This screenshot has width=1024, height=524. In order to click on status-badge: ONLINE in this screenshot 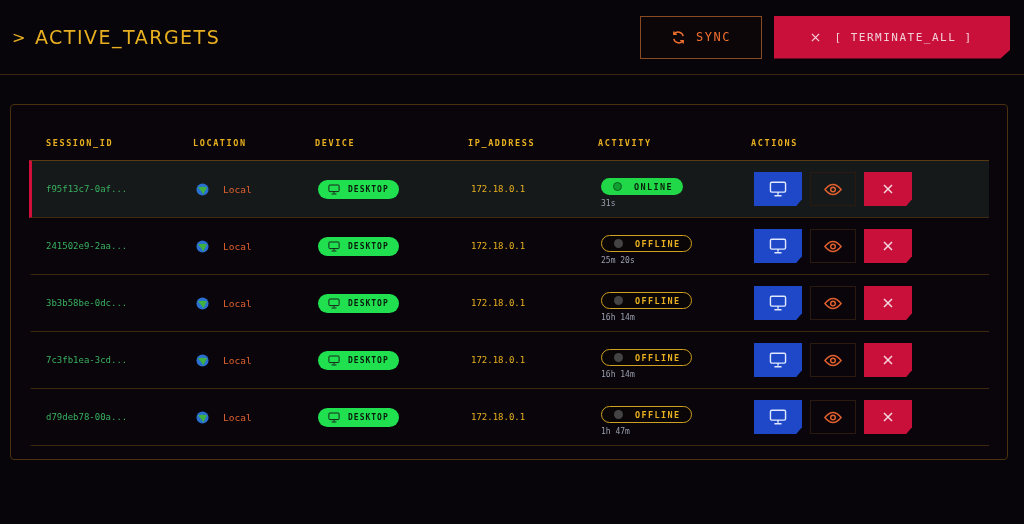, I will do `click(642, 186)`.